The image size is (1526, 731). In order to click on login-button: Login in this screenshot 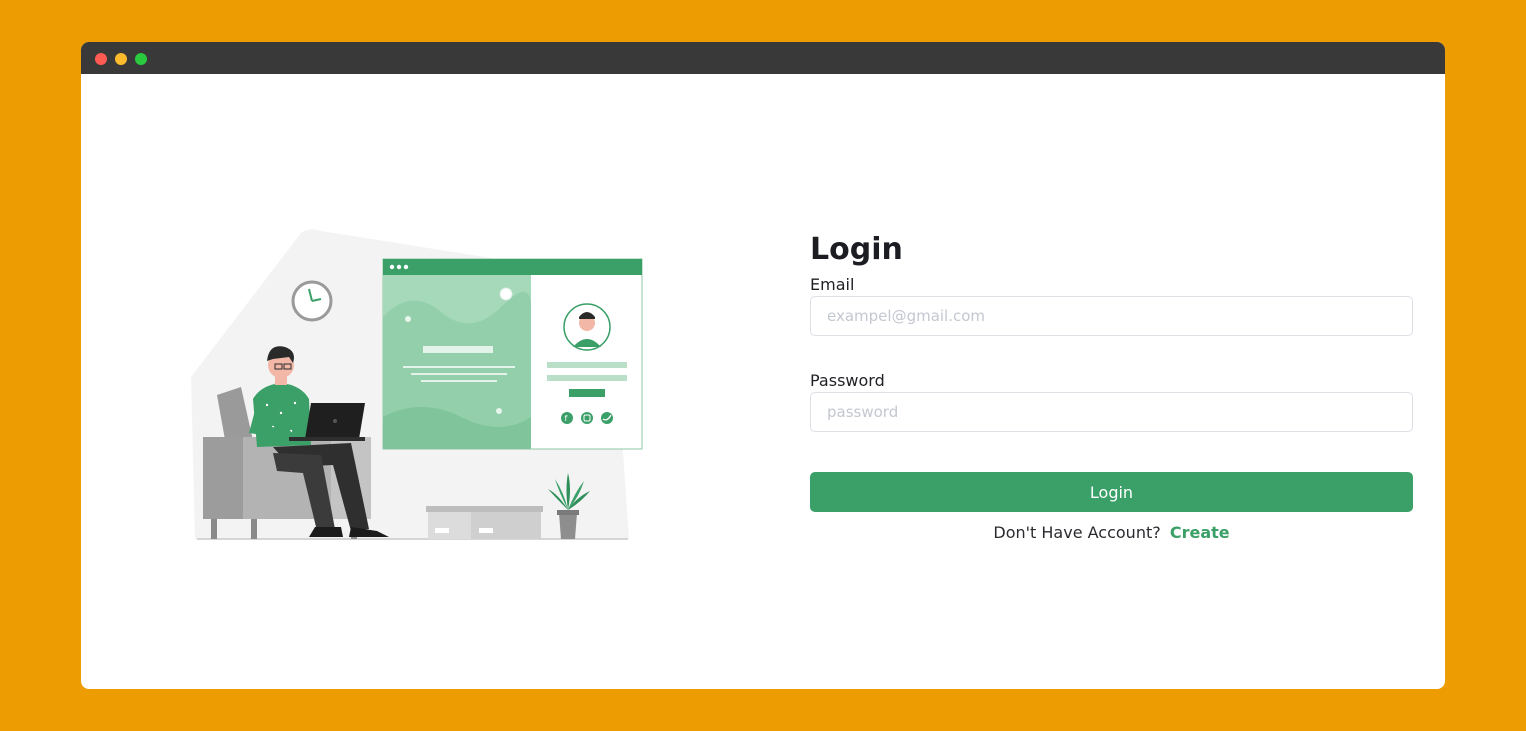, I will do `click(1111, 492)`.